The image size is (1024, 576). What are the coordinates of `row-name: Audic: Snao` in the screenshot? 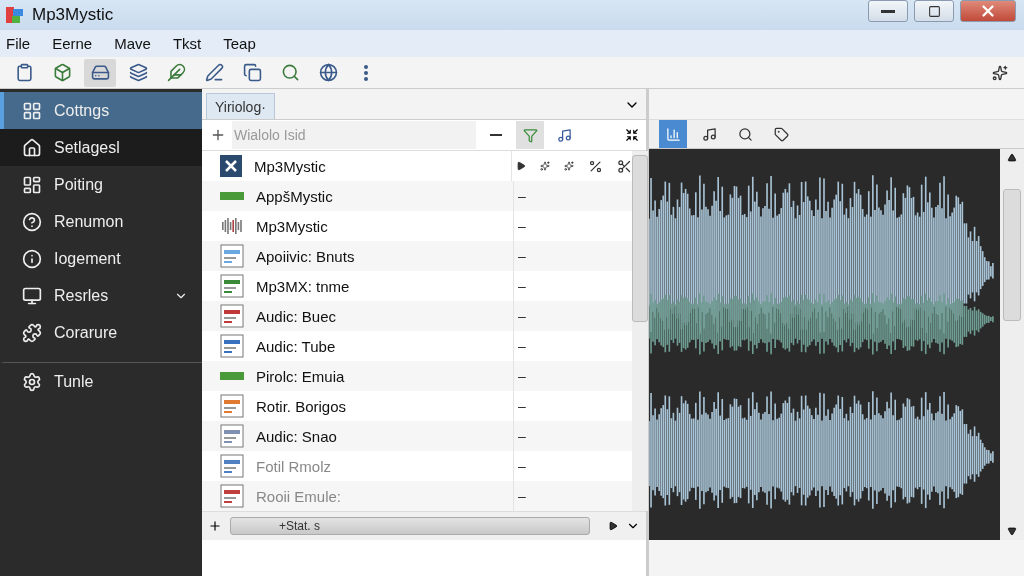 It's located at (297, 436).